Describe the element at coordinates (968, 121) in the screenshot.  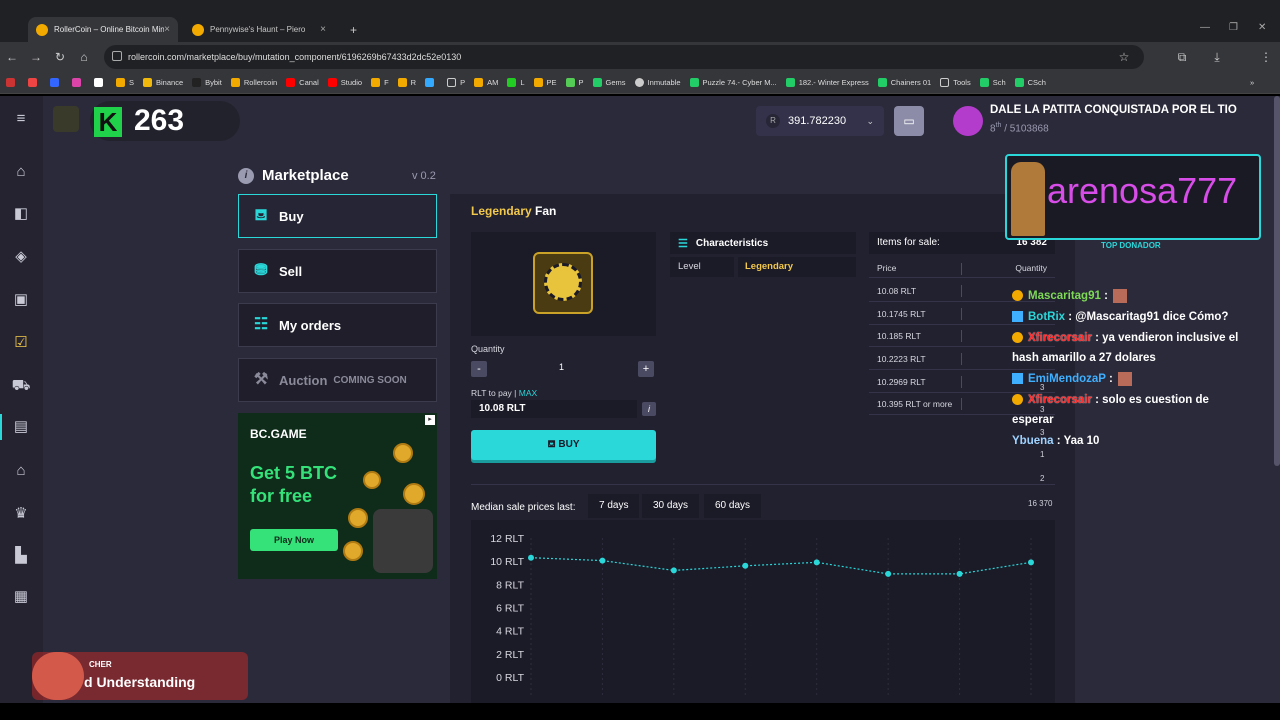
I see `user-avatar` at that location.